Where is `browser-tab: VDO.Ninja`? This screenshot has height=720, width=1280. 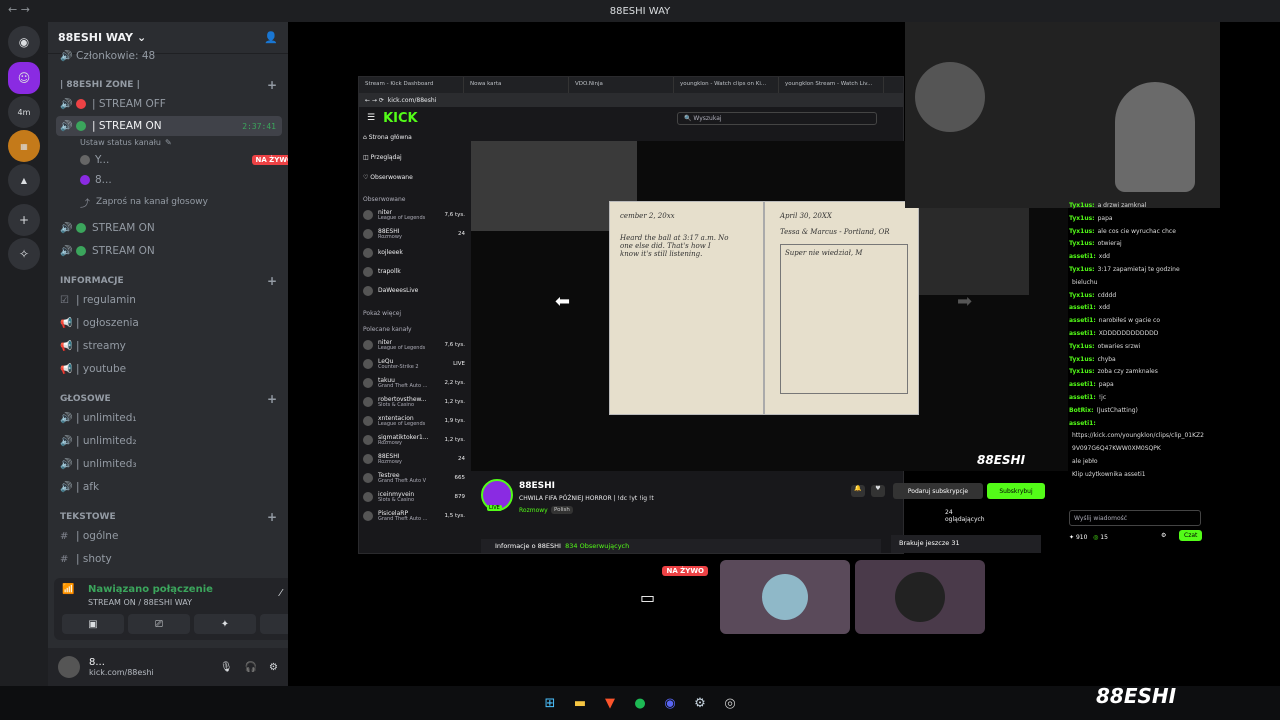
browser-tab: VDO.Ninja is located at coordinates (621, 85).